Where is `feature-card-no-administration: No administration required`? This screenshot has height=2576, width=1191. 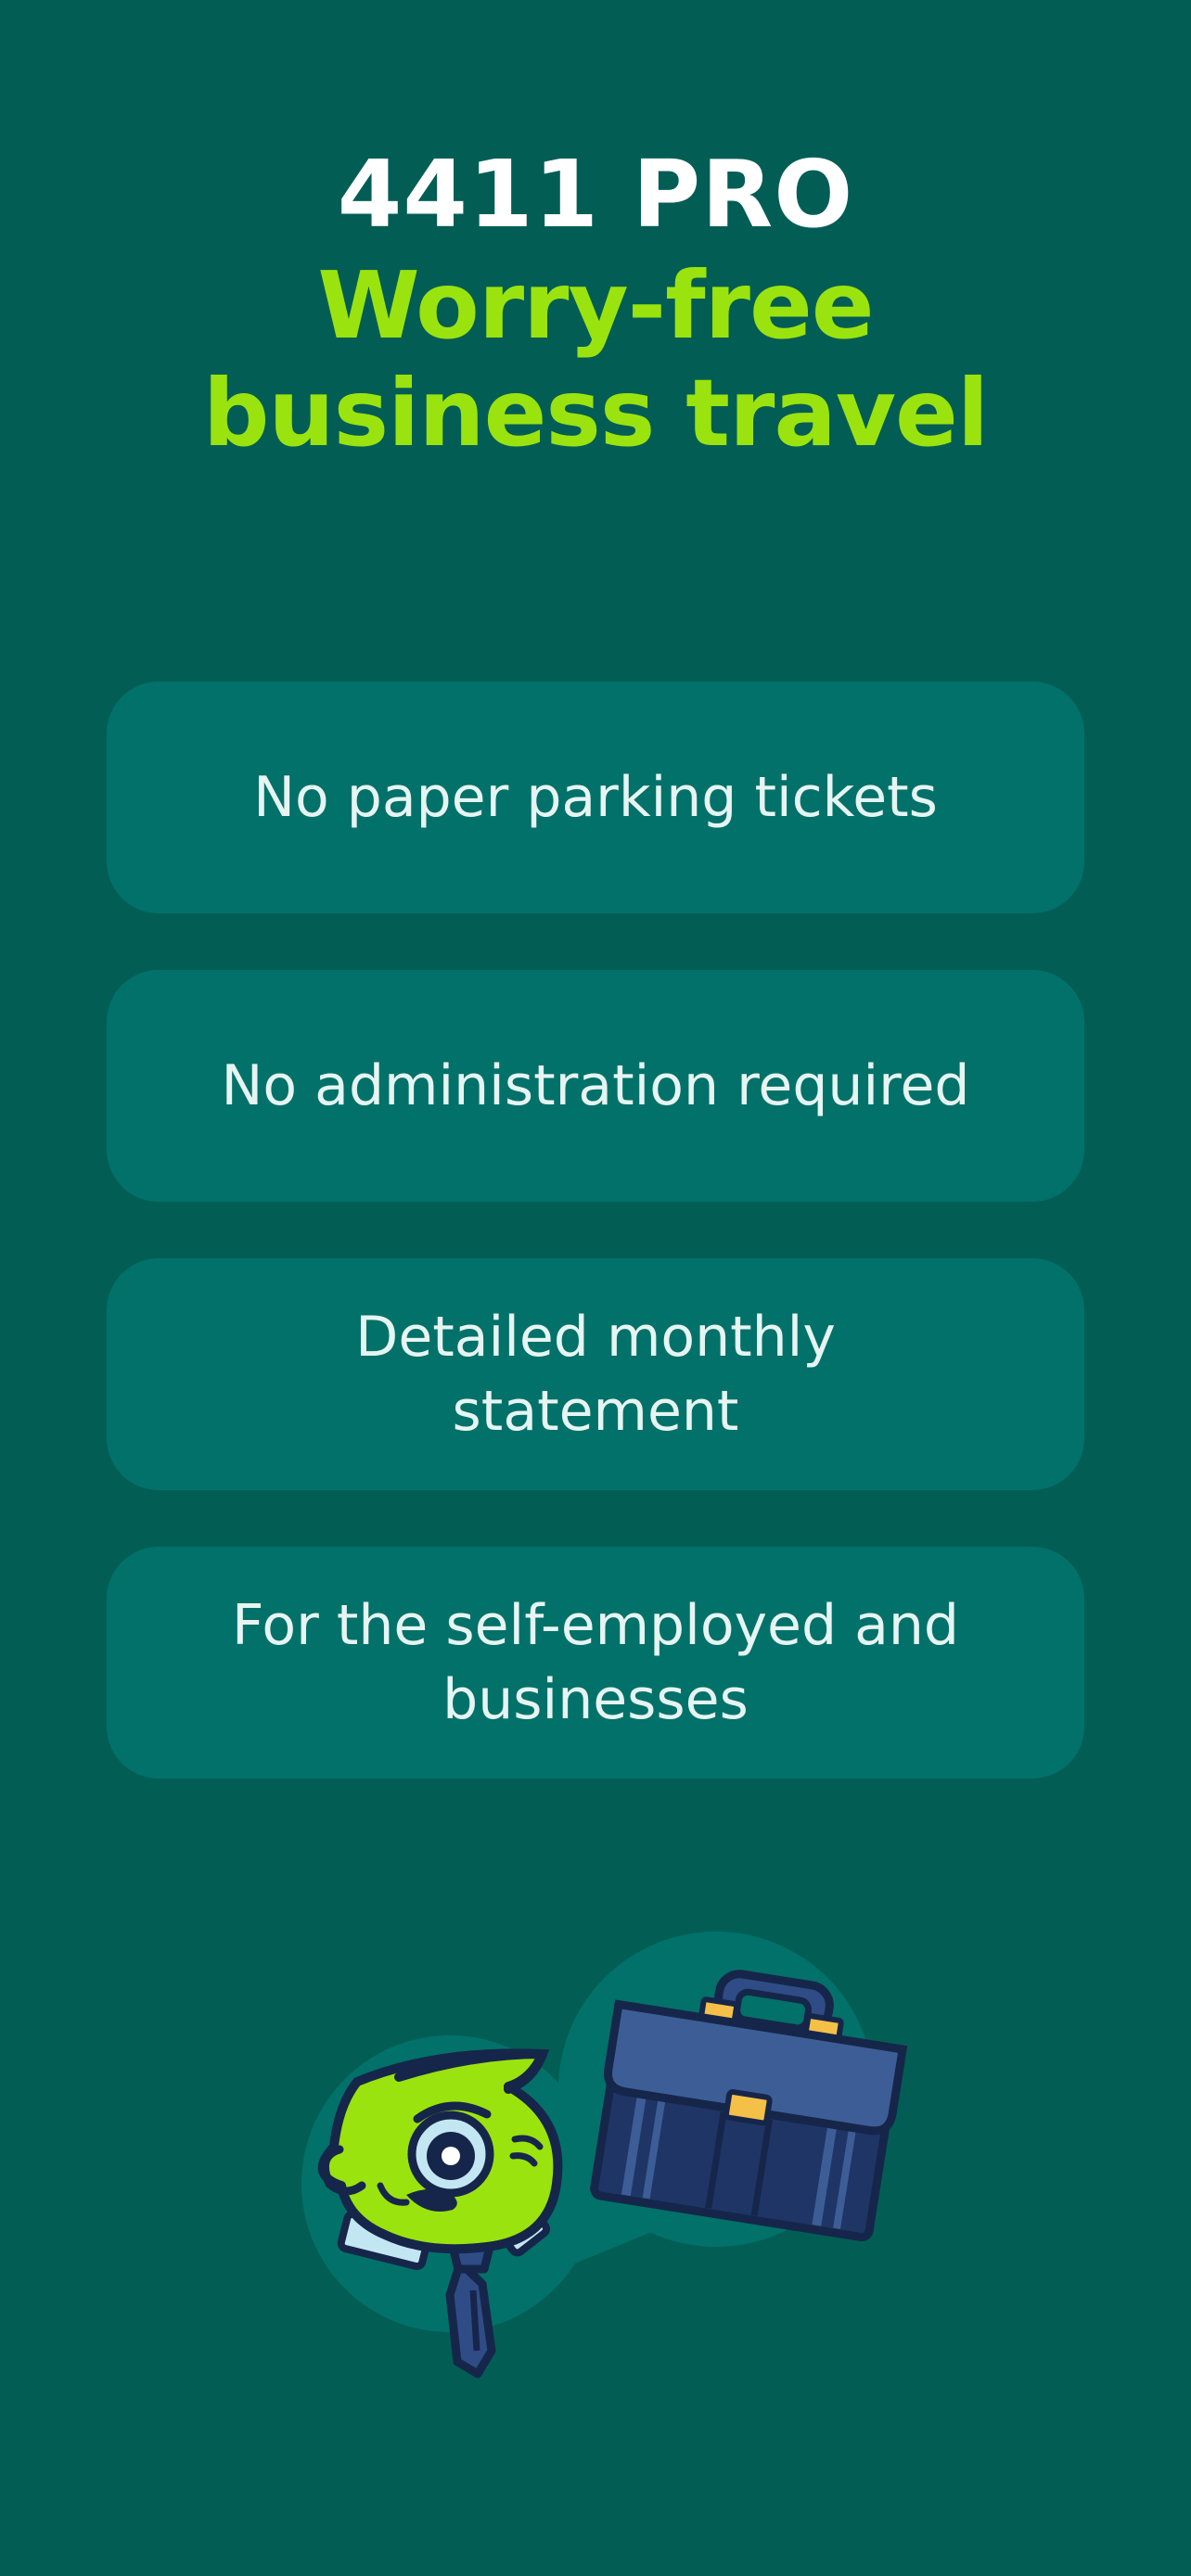
feature-card-no-administration: No administration required is located at coordinates (595, 1086).